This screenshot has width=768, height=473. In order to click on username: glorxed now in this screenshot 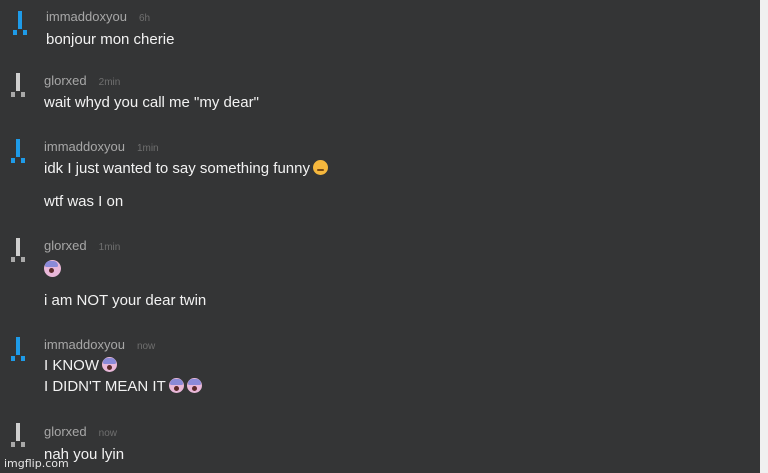, I will do `click(80, 431)`.